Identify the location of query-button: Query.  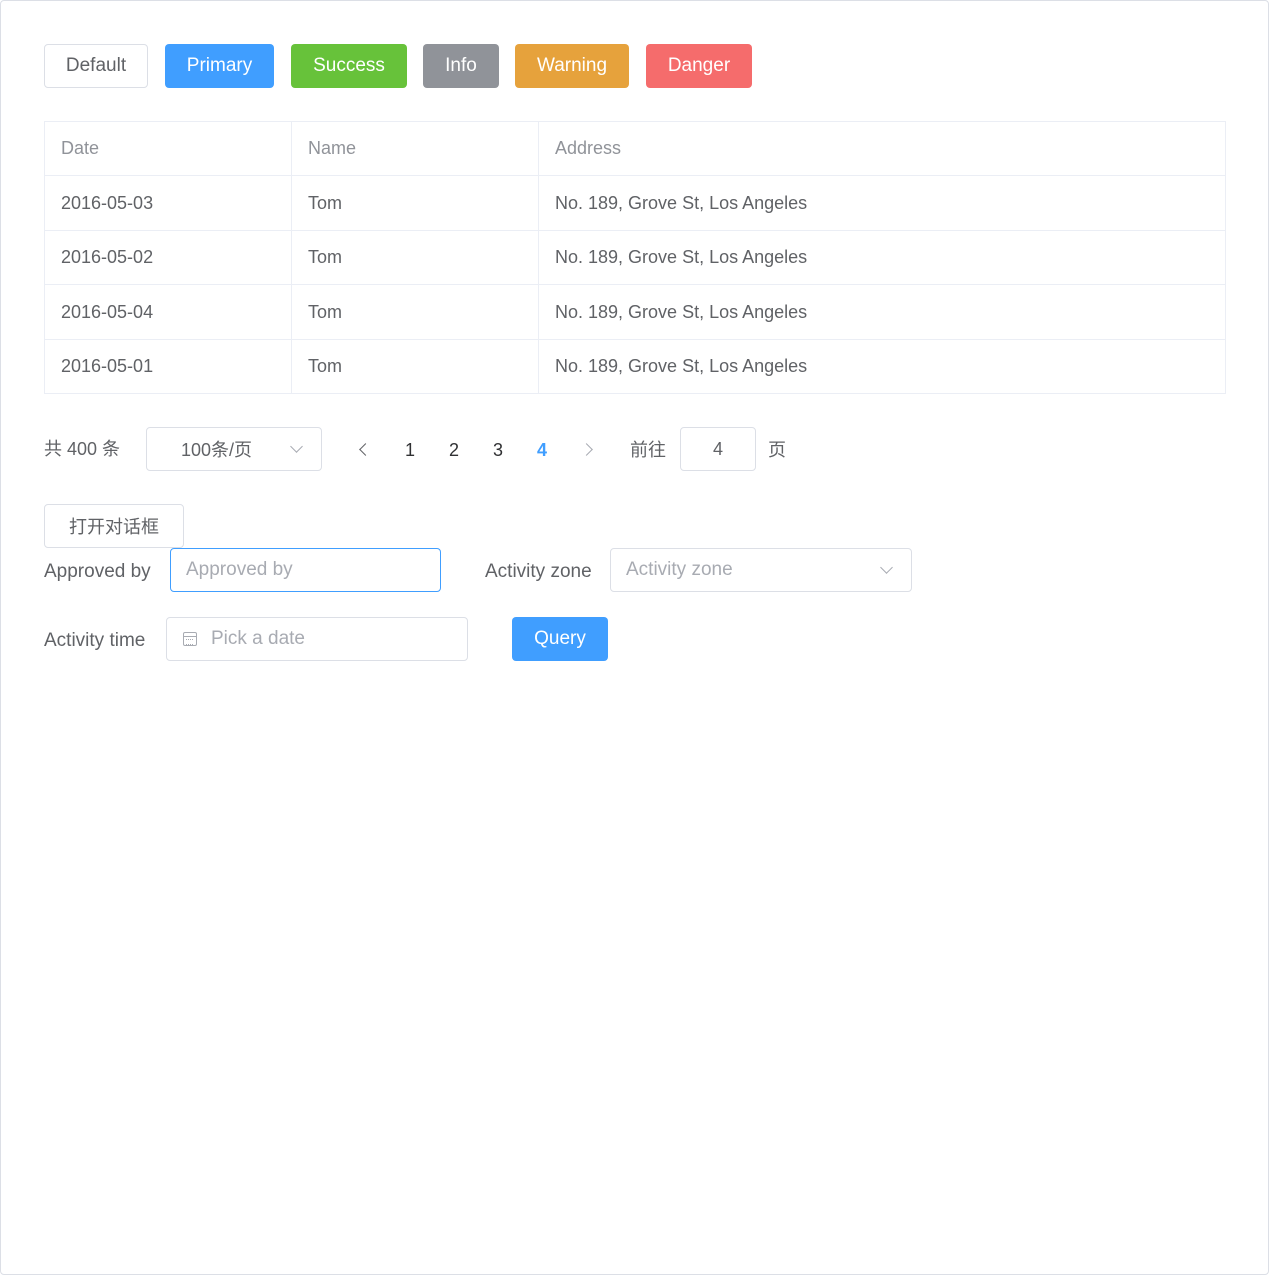
(560, 639).